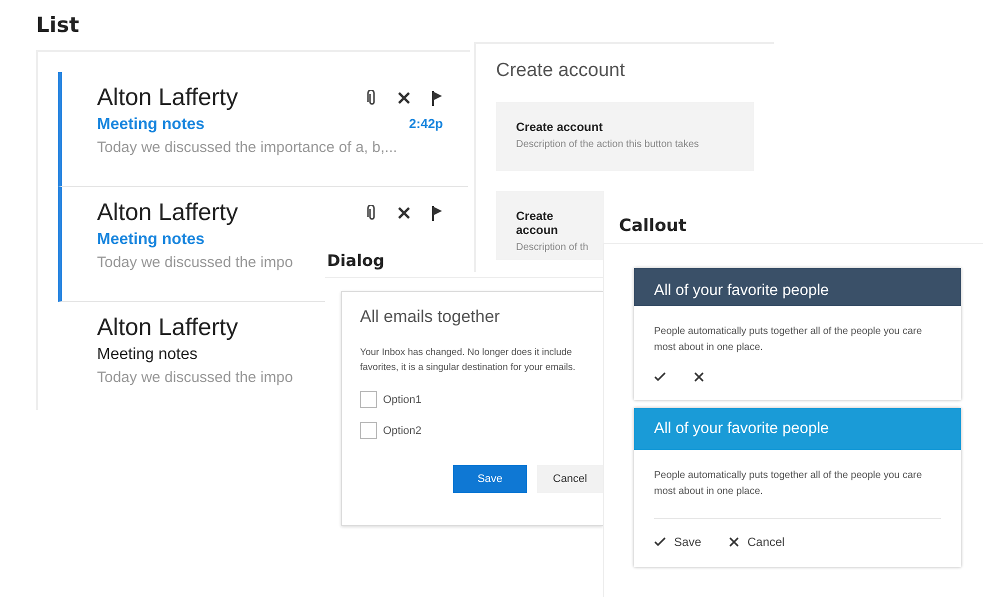 The width and height of the screenshot is (1000, 597). What do you see at coordinates (653, 226) in the screenshot?
I see `section-heading: Callout` at bounding box center [653, 226].